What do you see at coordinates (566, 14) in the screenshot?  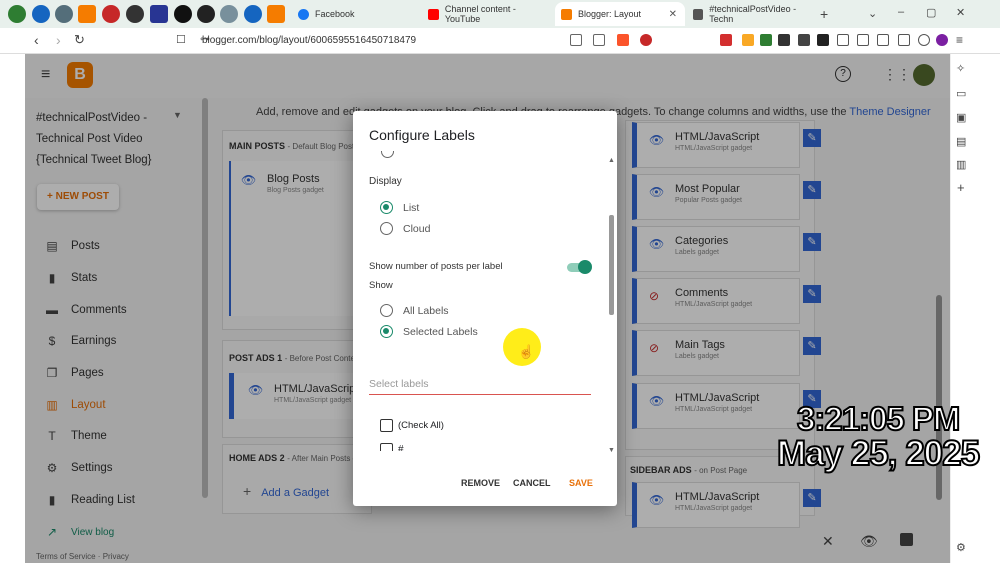 I see `blogger-icon` at bounding box center [566, 14].